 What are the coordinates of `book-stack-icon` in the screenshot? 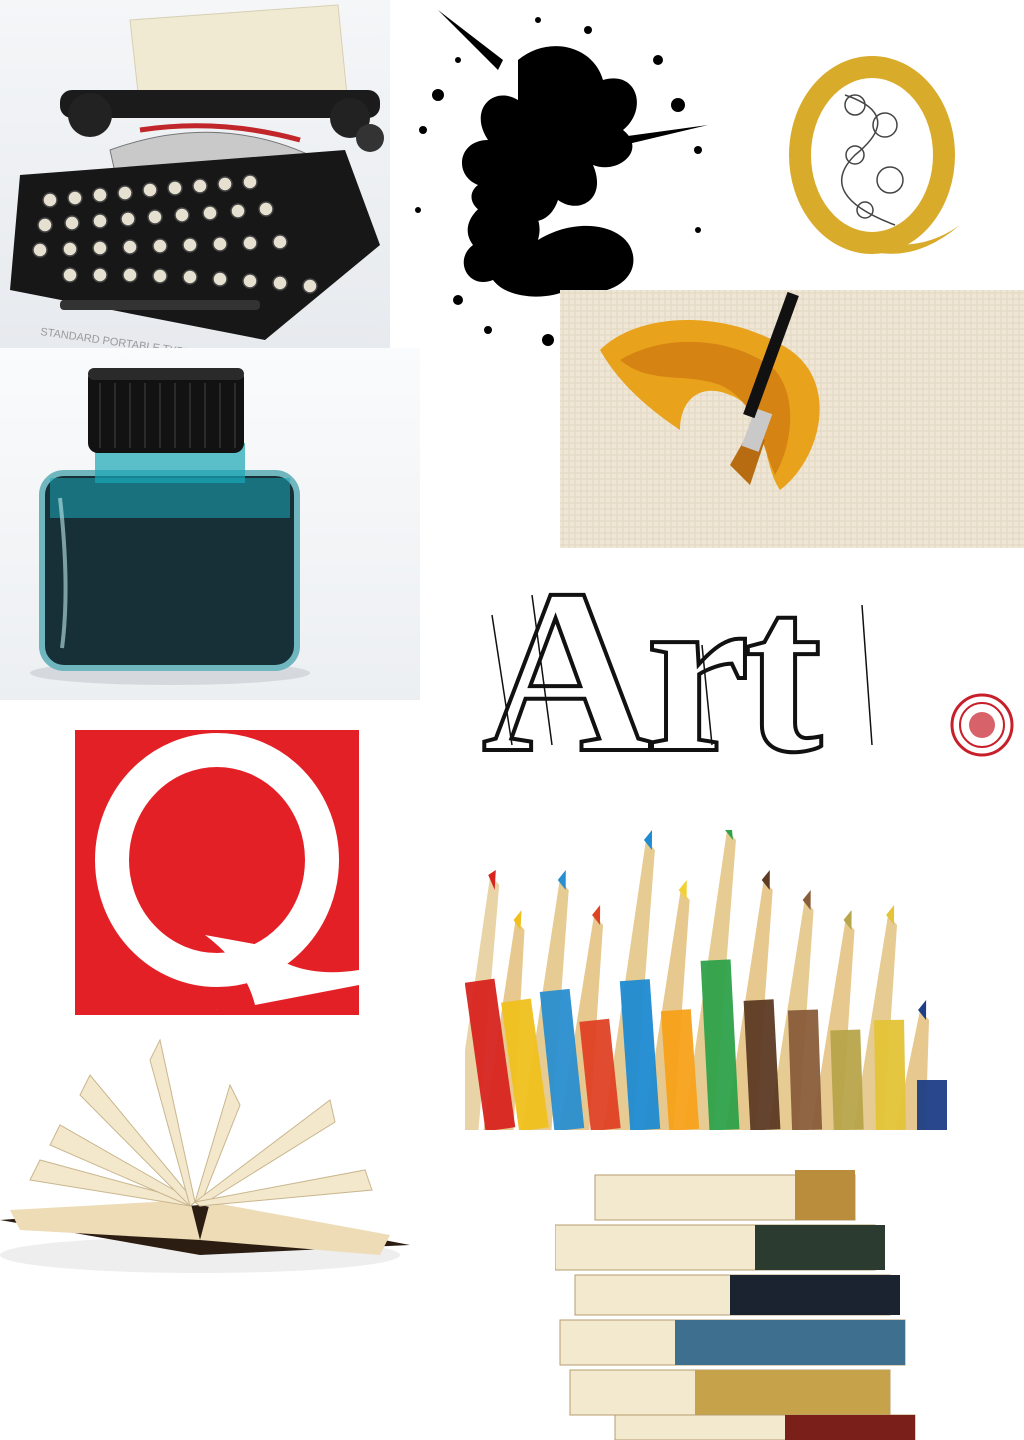 It's located at (735, 1305).